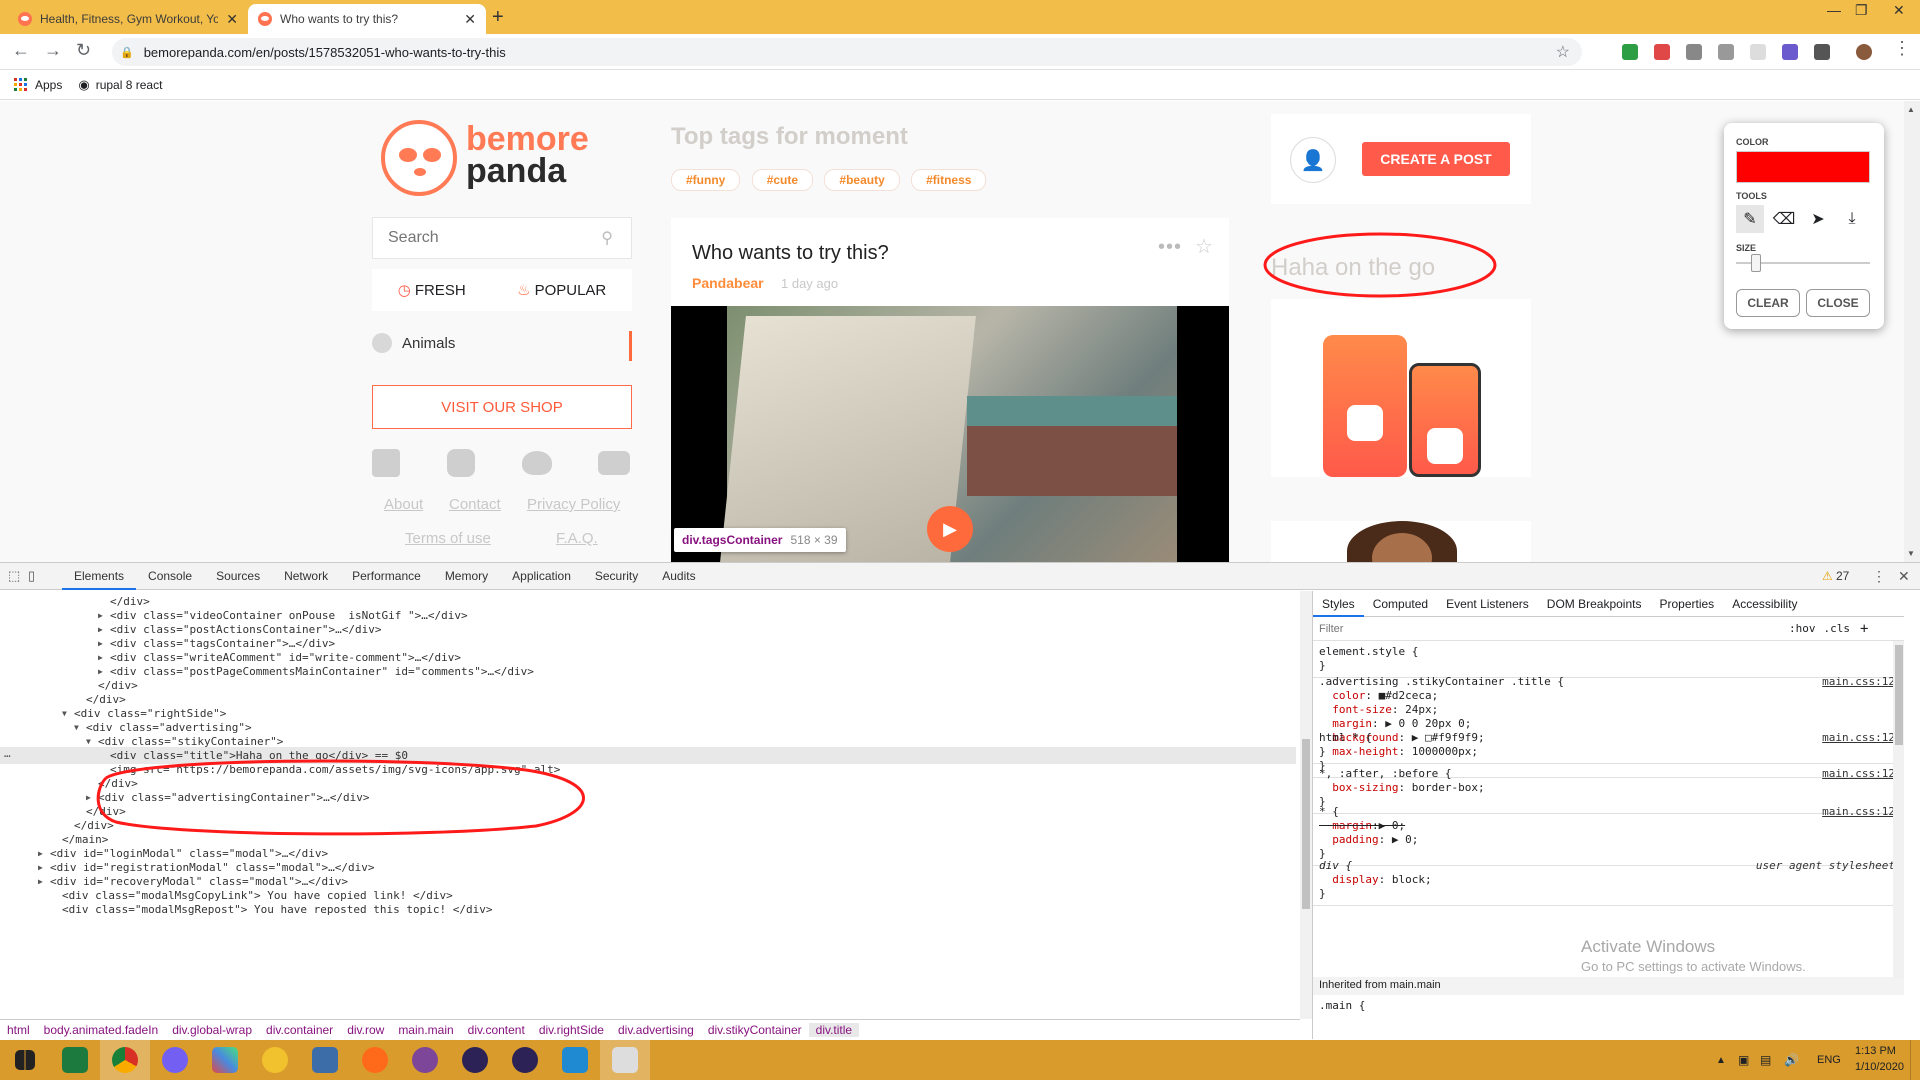  I want to click on search-input, so click(488, 238).